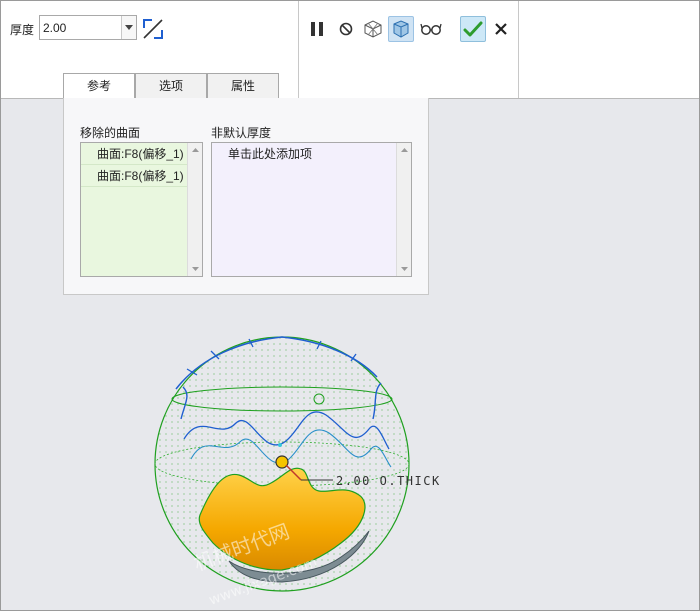 The width and height of the screenshot is (700, 611). I want to click on thickness-label: 厚度, so click(22, 30).